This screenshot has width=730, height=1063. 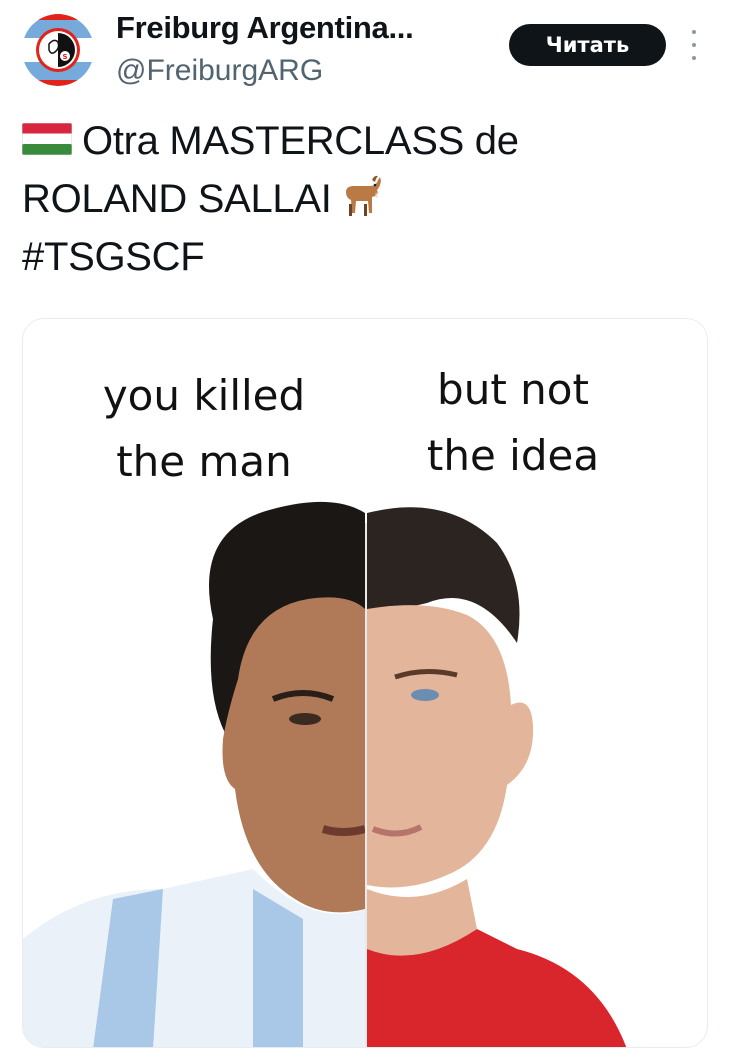 I want to click on caption-left-line-2: the man, so click(x=204, y=461).